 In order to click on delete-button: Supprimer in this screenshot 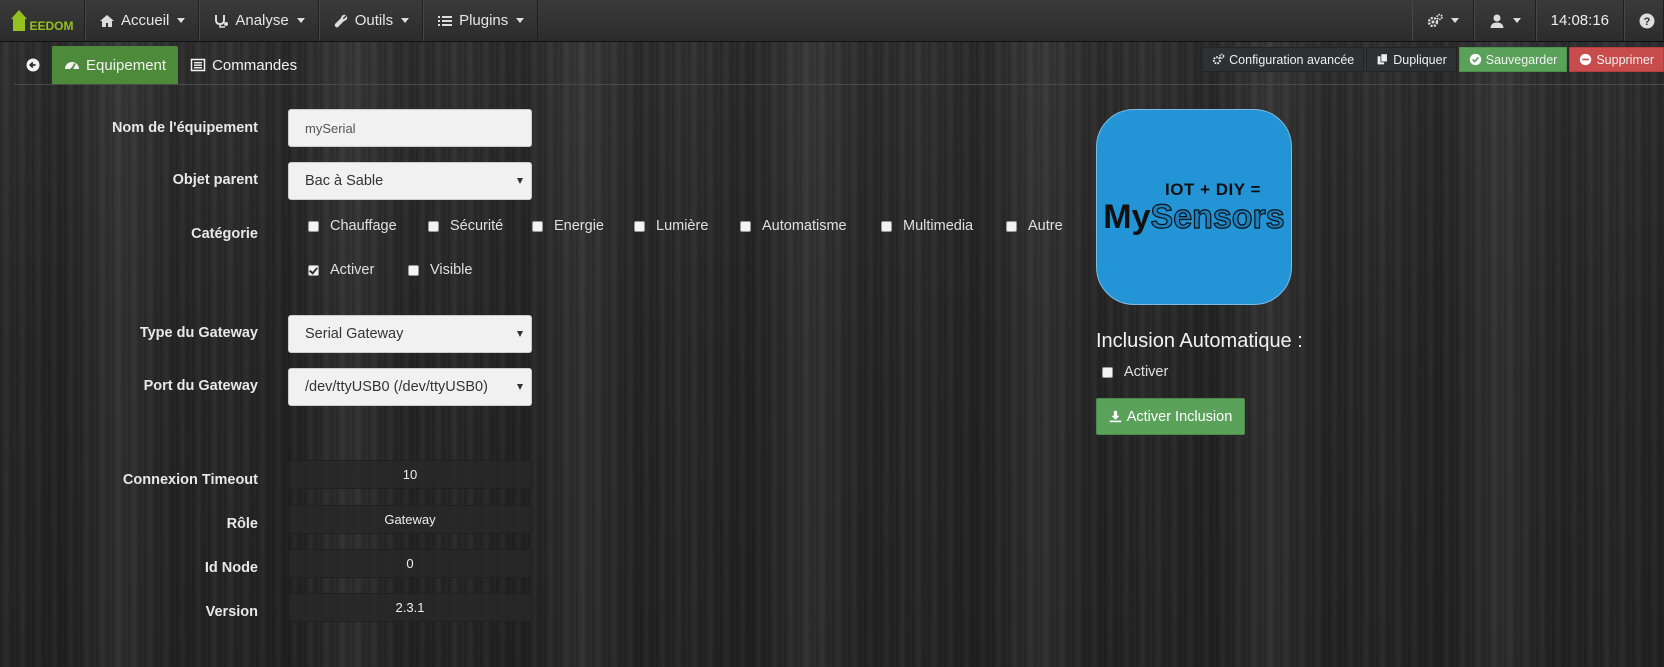, I will do `click(1616, 59)`.